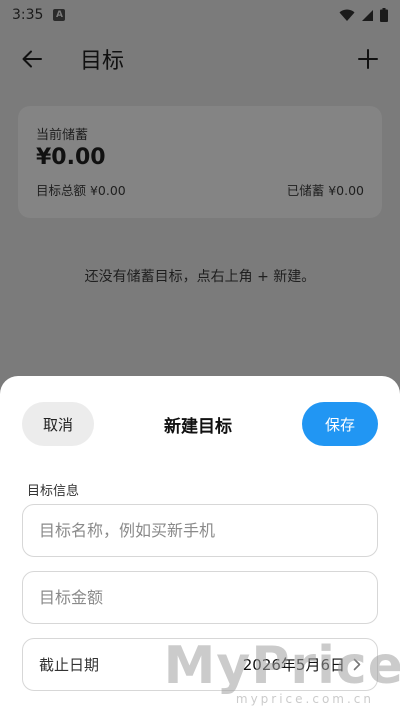  Describe the element at coordinates (347, 15) in the screenshot. I see `wifi-icon` at that location.